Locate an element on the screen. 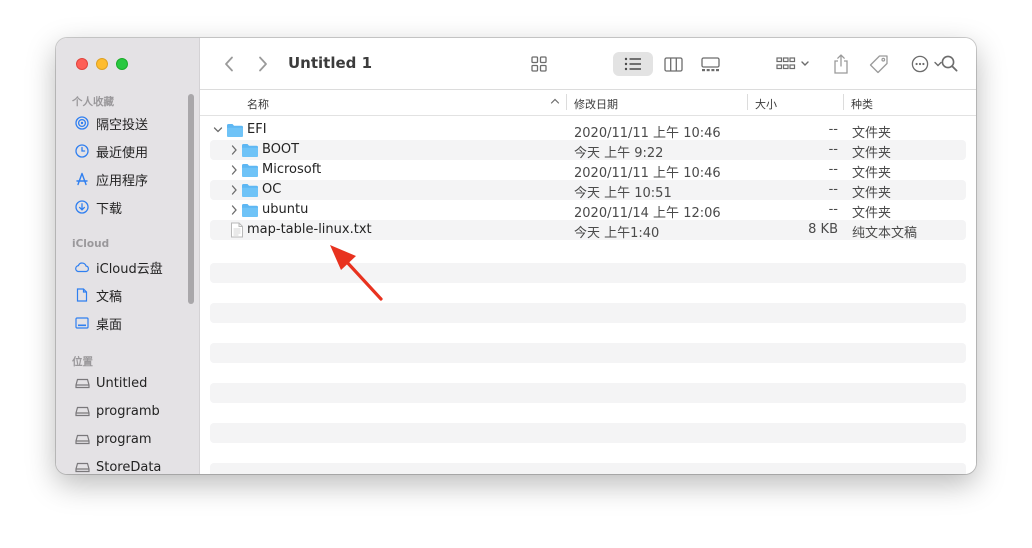  sidebar-item-documents: 文稿 is located at coordinates (134, 295).